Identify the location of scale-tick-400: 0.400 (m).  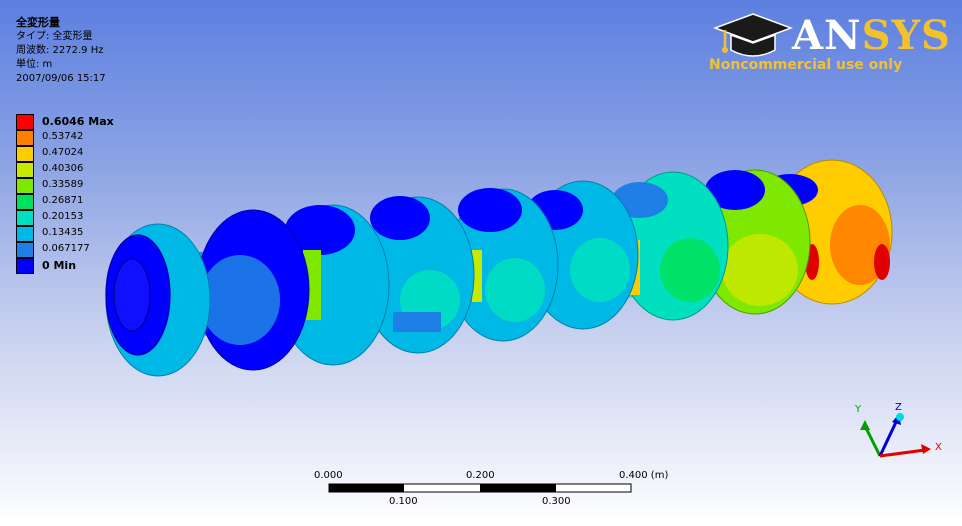
(644, 475).